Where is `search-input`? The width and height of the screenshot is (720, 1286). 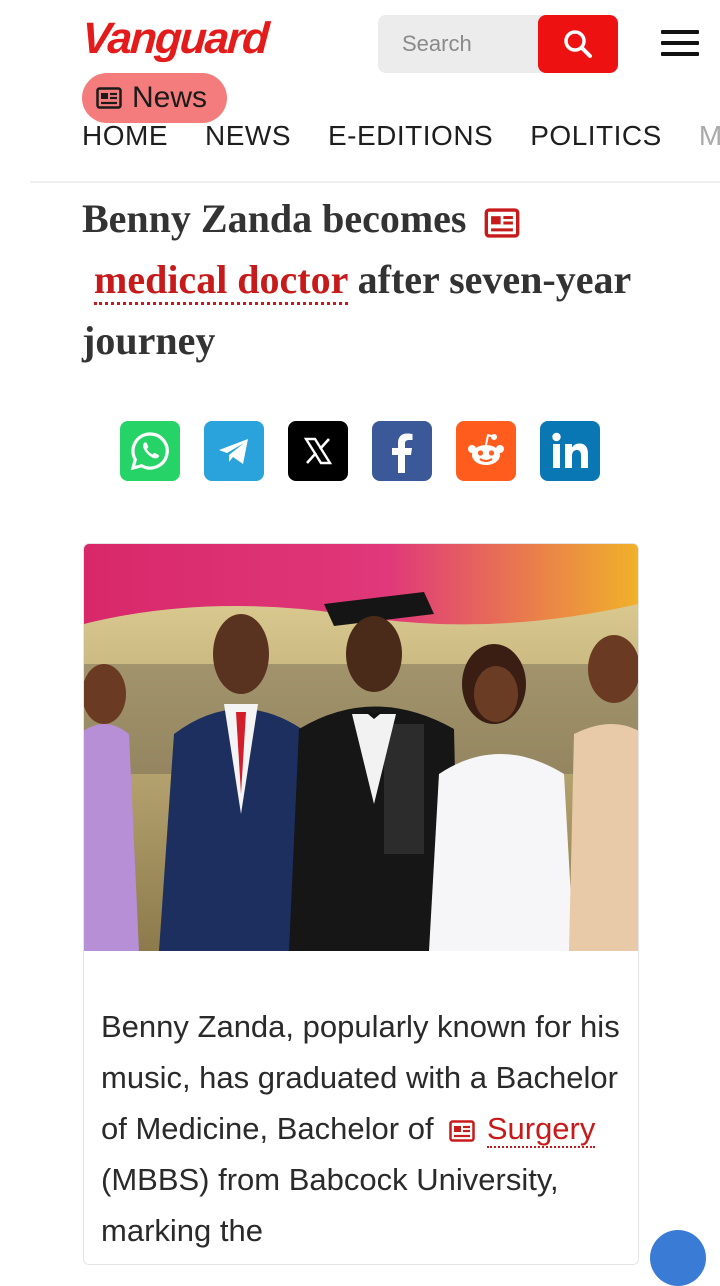
search-input is located at coordinates (458, 44).